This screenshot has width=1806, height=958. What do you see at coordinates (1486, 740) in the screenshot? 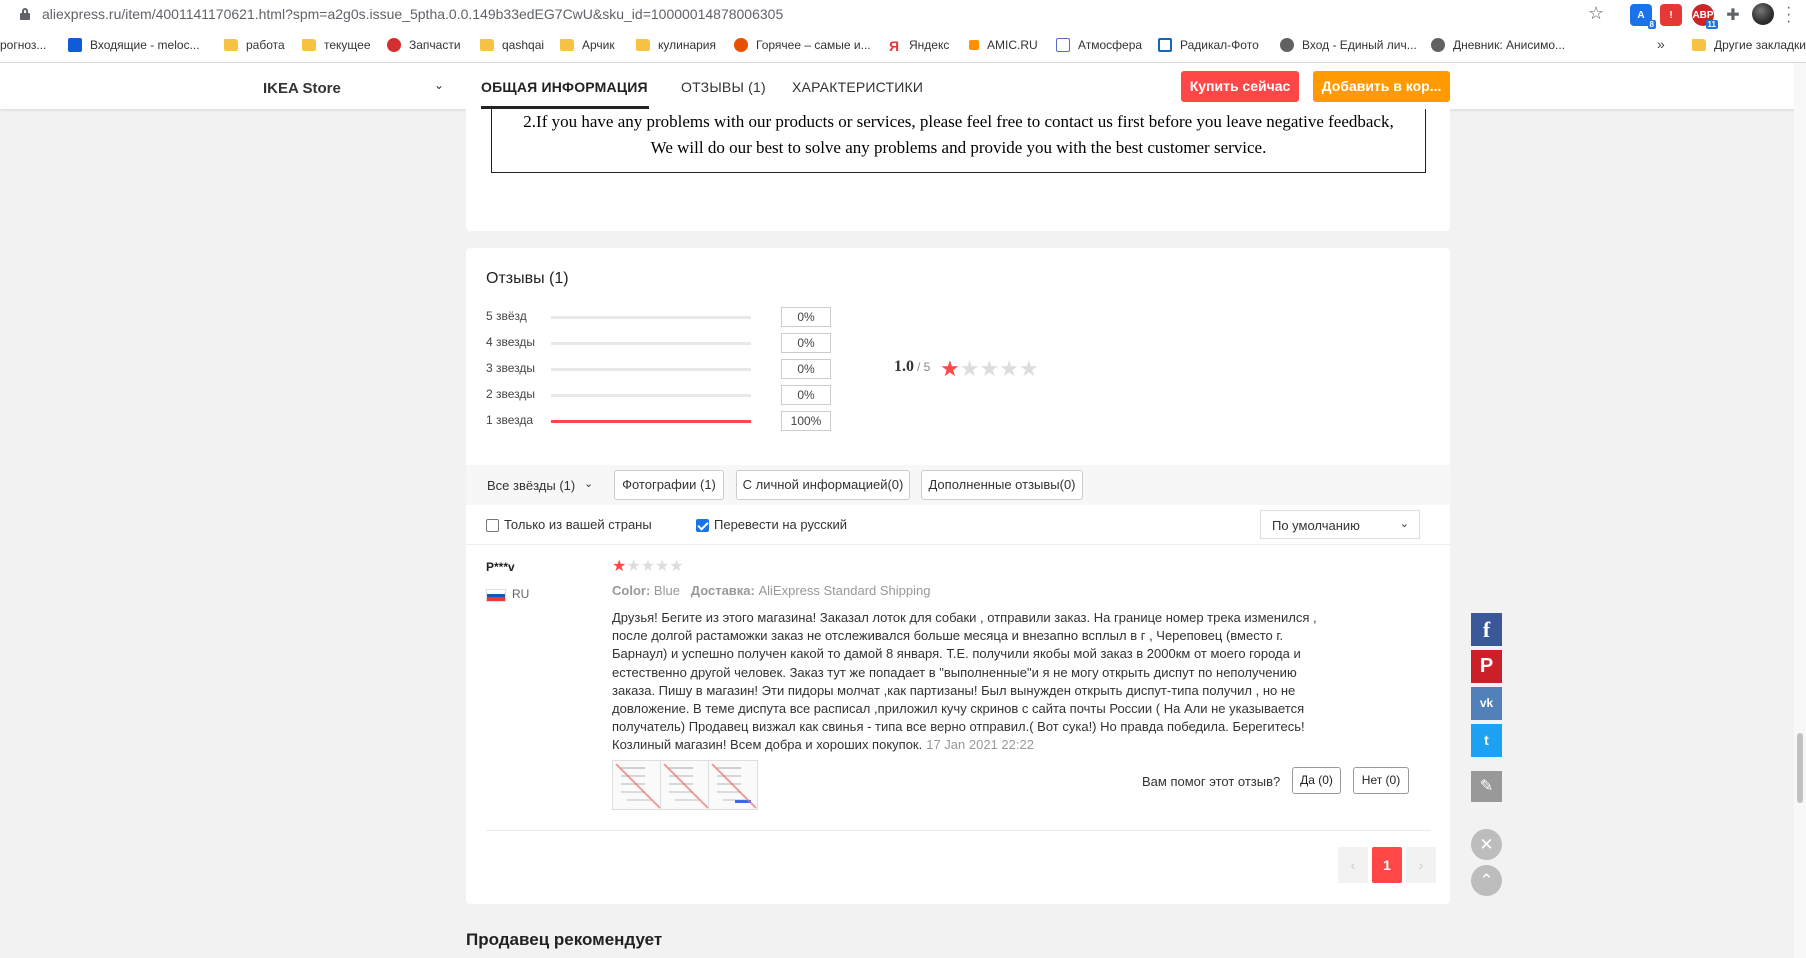
I see `twitter-share-icon: t` at bounding box center [1486, 740].